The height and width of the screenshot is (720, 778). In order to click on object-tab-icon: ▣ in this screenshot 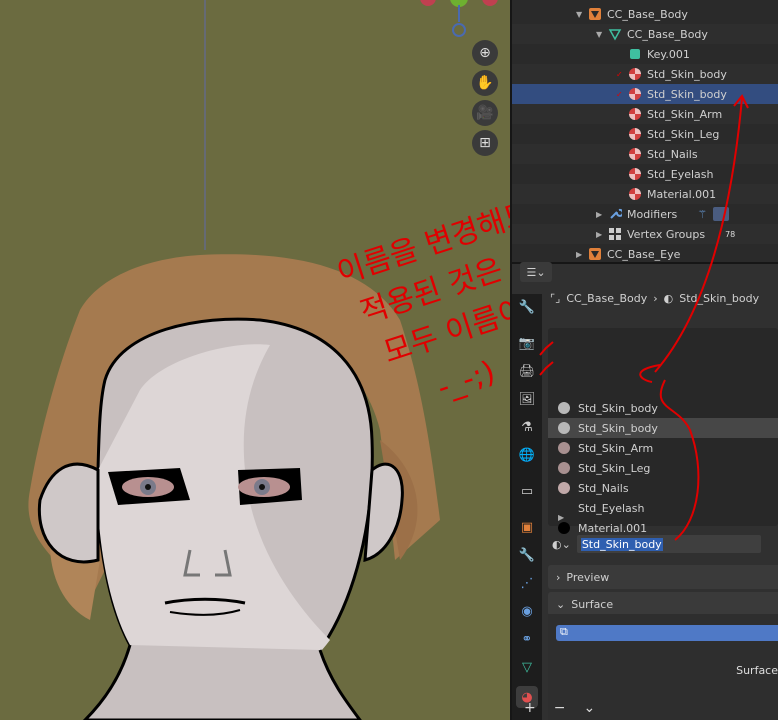, I will do `click(527, 527)`.